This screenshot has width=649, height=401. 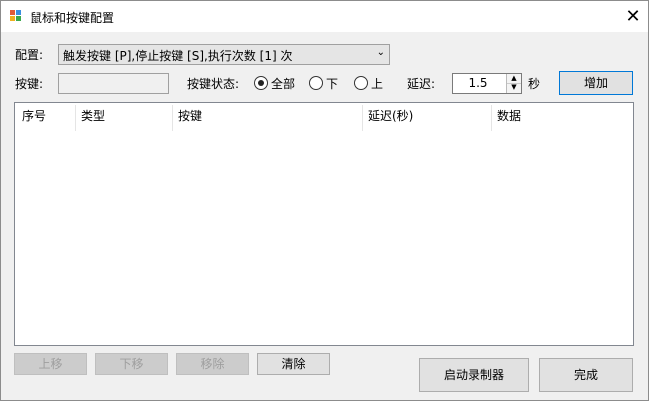 I want to click on radio-down-label: 下, so click(x=332, y=83).